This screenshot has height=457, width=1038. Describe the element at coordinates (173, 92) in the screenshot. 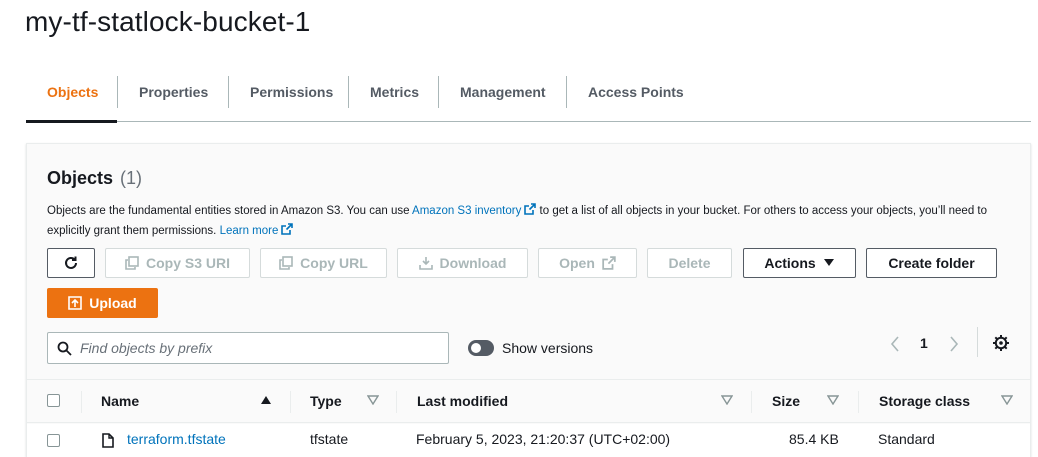

I see `tab-properties: Properties` at that location.